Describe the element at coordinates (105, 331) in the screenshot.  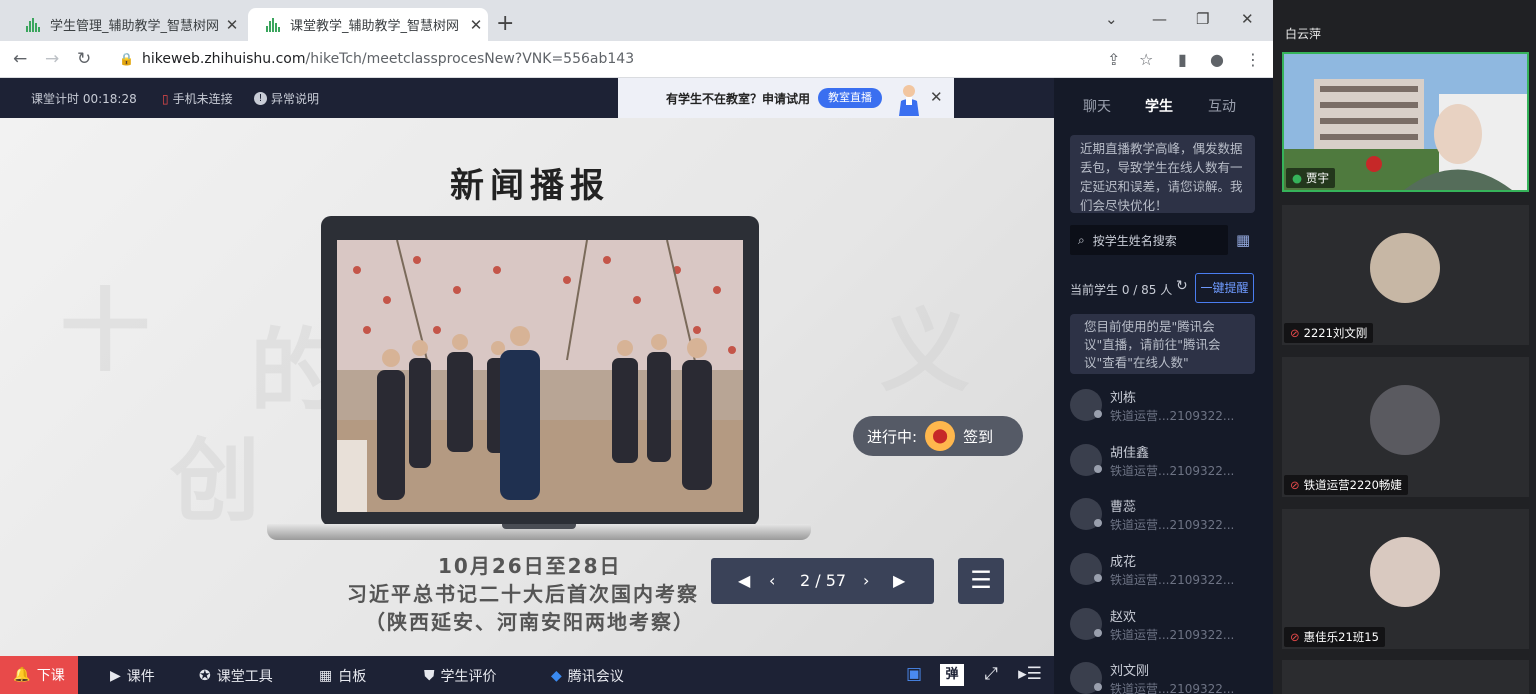
I see `background-glyph: 十` at that location.